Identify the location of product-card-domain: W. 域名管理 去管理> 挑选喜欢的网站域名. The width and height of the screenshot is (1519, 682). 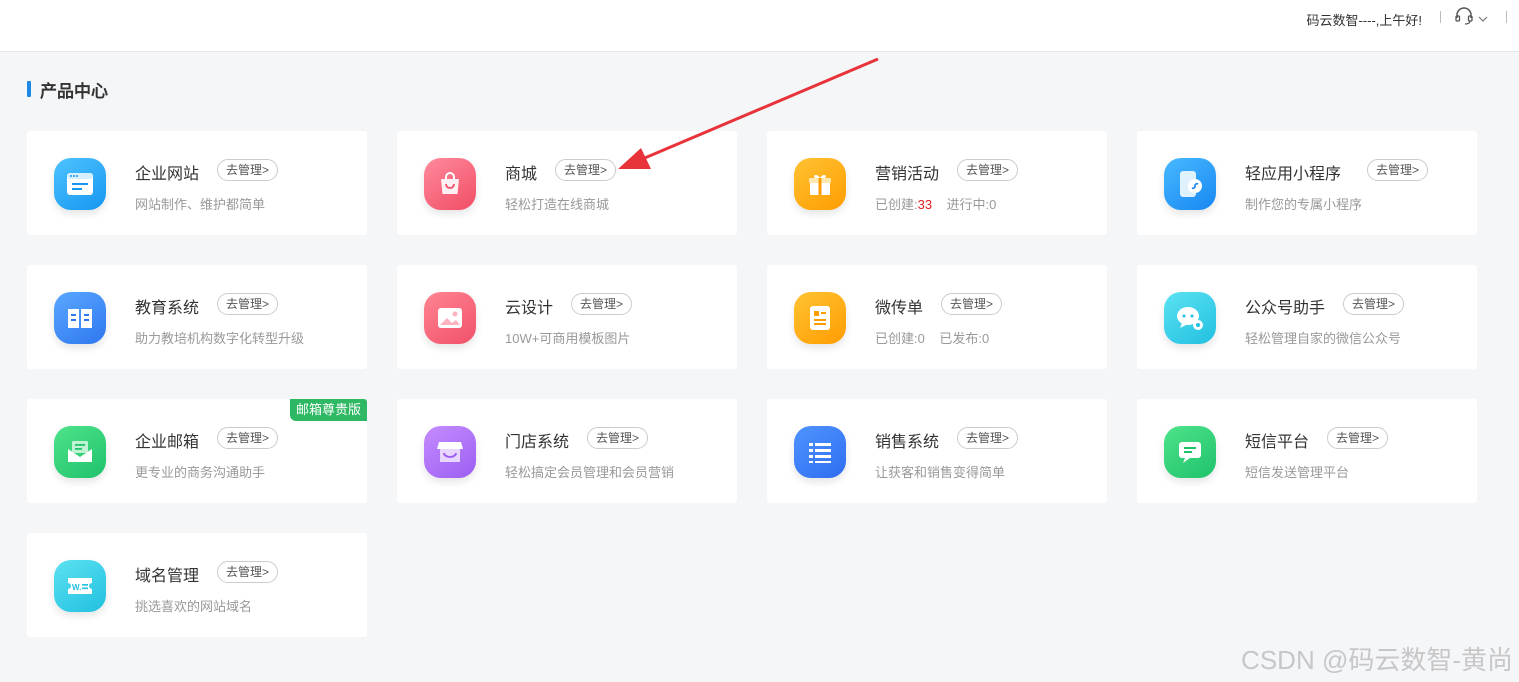
(197, 585).